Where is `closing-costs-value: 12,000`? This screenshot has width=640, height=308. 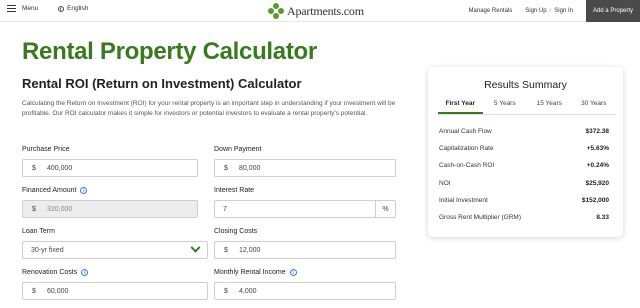
closing-costs-value: 12,000 is located at coordinates (250, 250).